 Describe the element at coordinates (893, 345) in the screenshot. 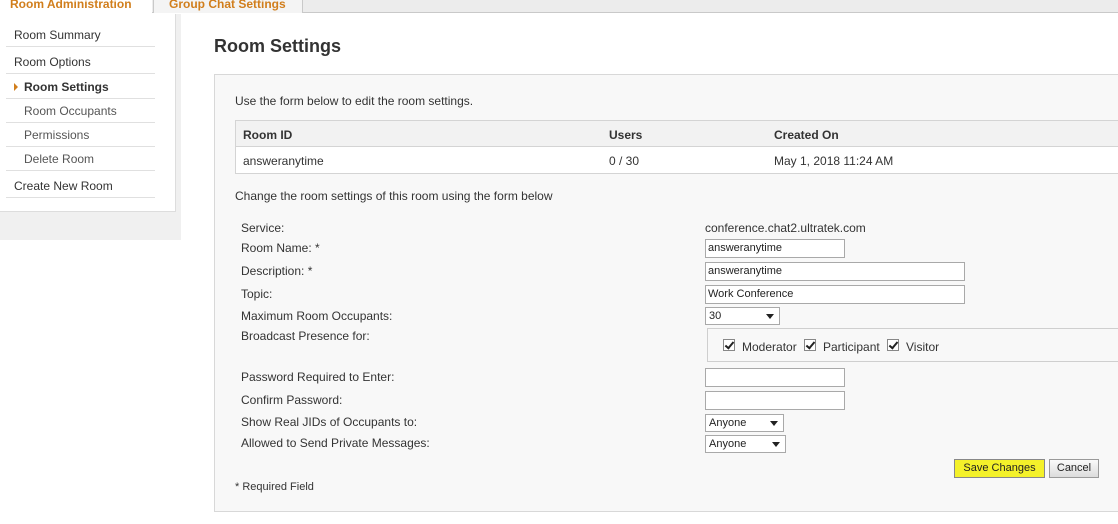

I see `visitor-checkbox` at that location.